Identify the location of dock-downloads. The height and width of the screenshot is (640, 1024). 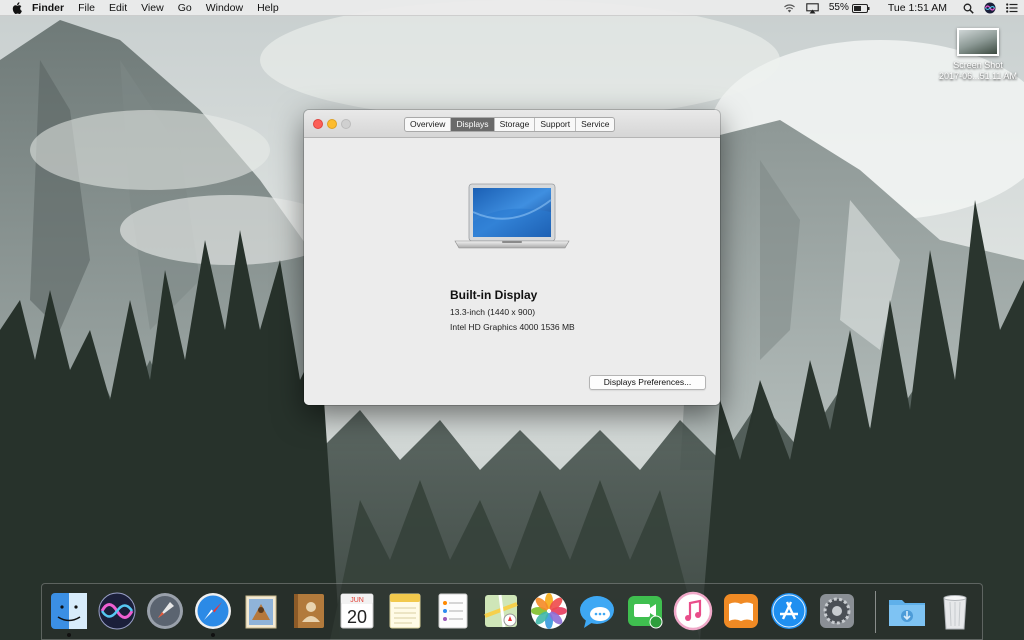
(907, 611).